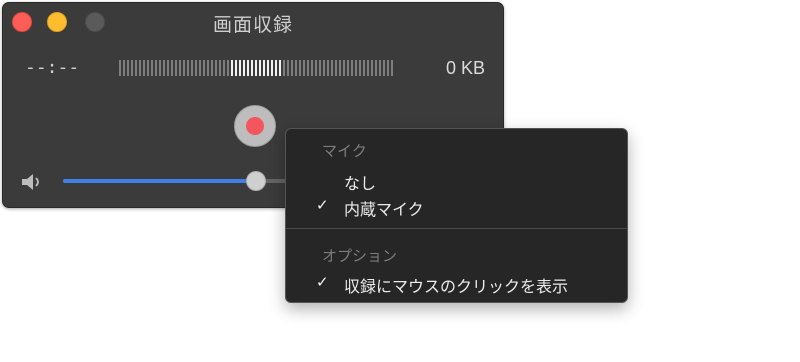  I want to click on volume-slider-fill, so click(159, 181).